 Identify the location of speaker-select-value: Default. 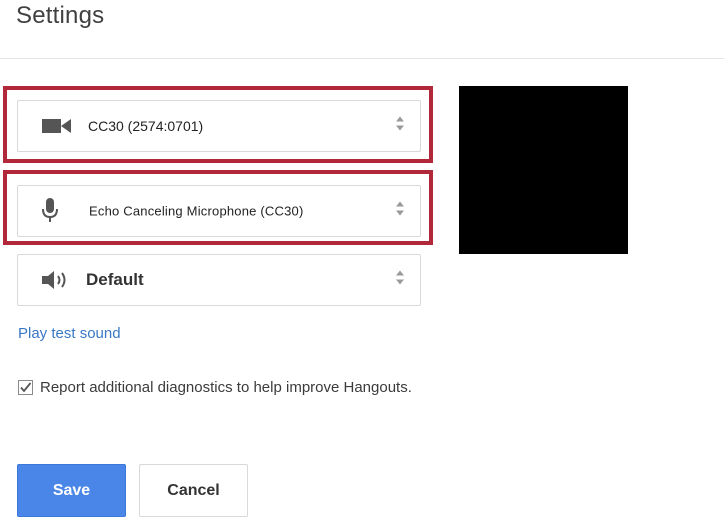
(115, 279).